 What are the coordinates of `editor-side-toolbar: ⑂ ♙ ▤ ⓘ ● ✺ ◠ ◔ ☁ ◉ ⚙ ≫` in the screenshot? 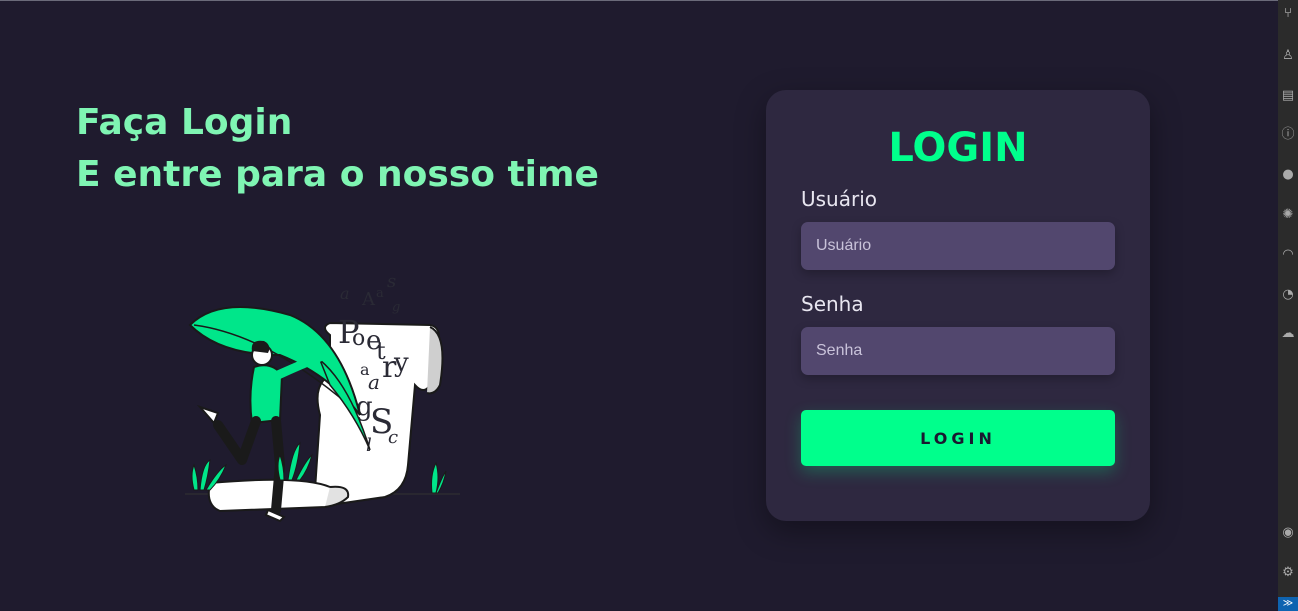 It's located at (1288, 305).